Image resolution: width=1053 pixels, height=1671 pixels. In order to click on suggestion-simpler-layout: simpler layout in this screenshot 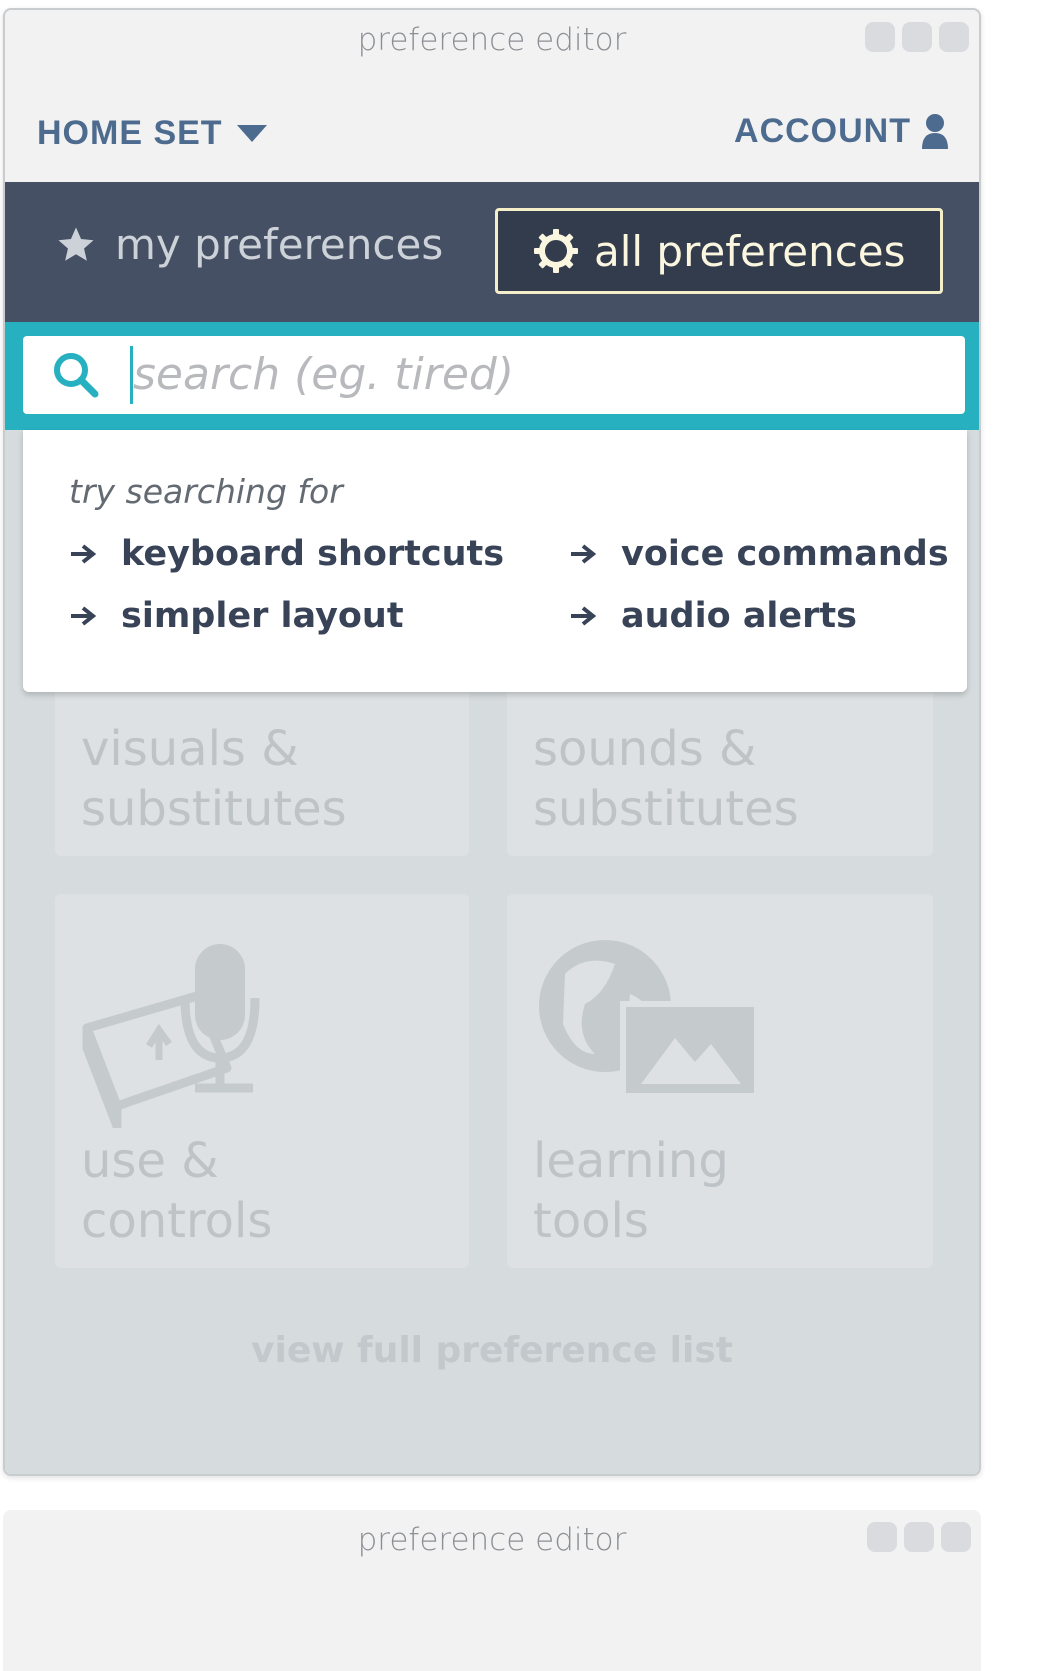, I will do `click(236, 616)`.